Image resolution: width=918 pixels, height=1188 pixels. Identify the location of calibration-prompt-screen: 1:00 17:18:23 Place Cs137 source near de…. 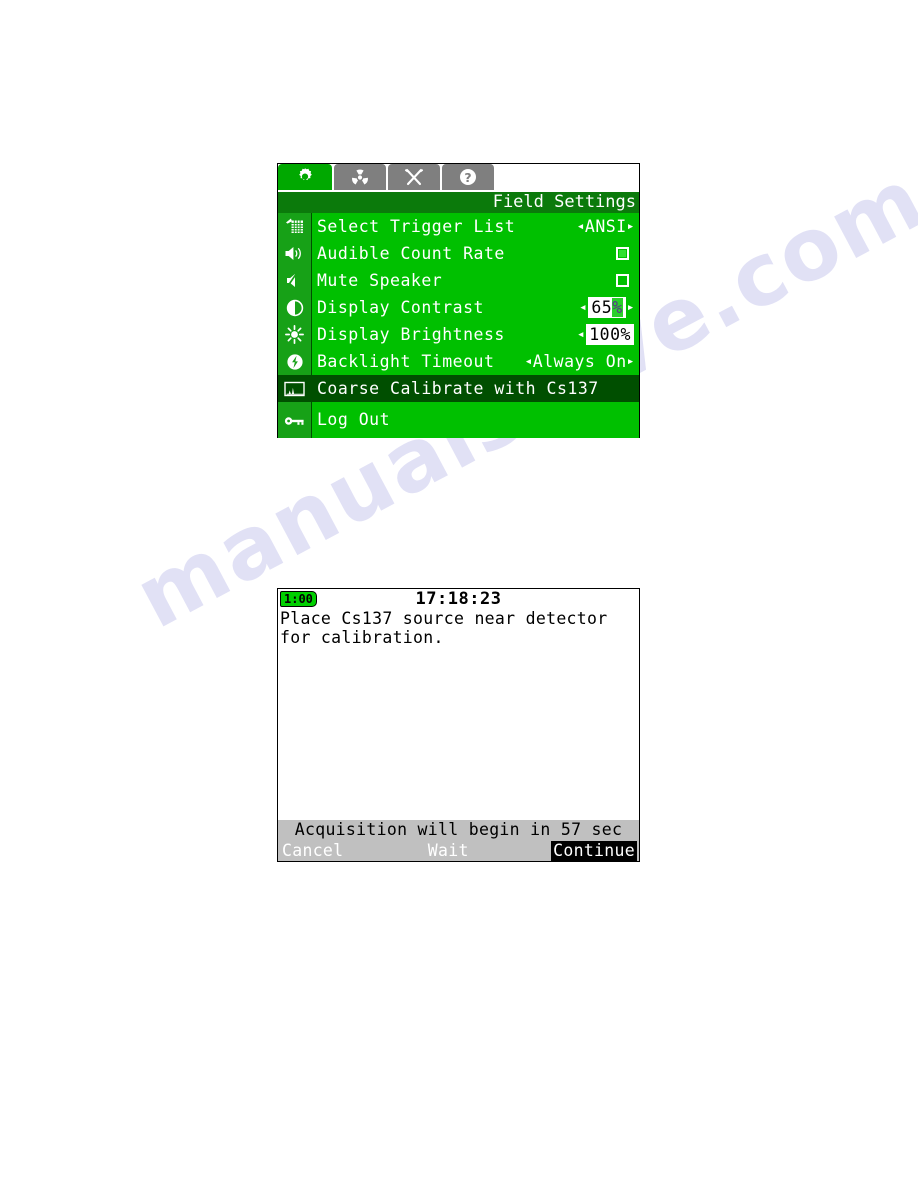
(458, 725).